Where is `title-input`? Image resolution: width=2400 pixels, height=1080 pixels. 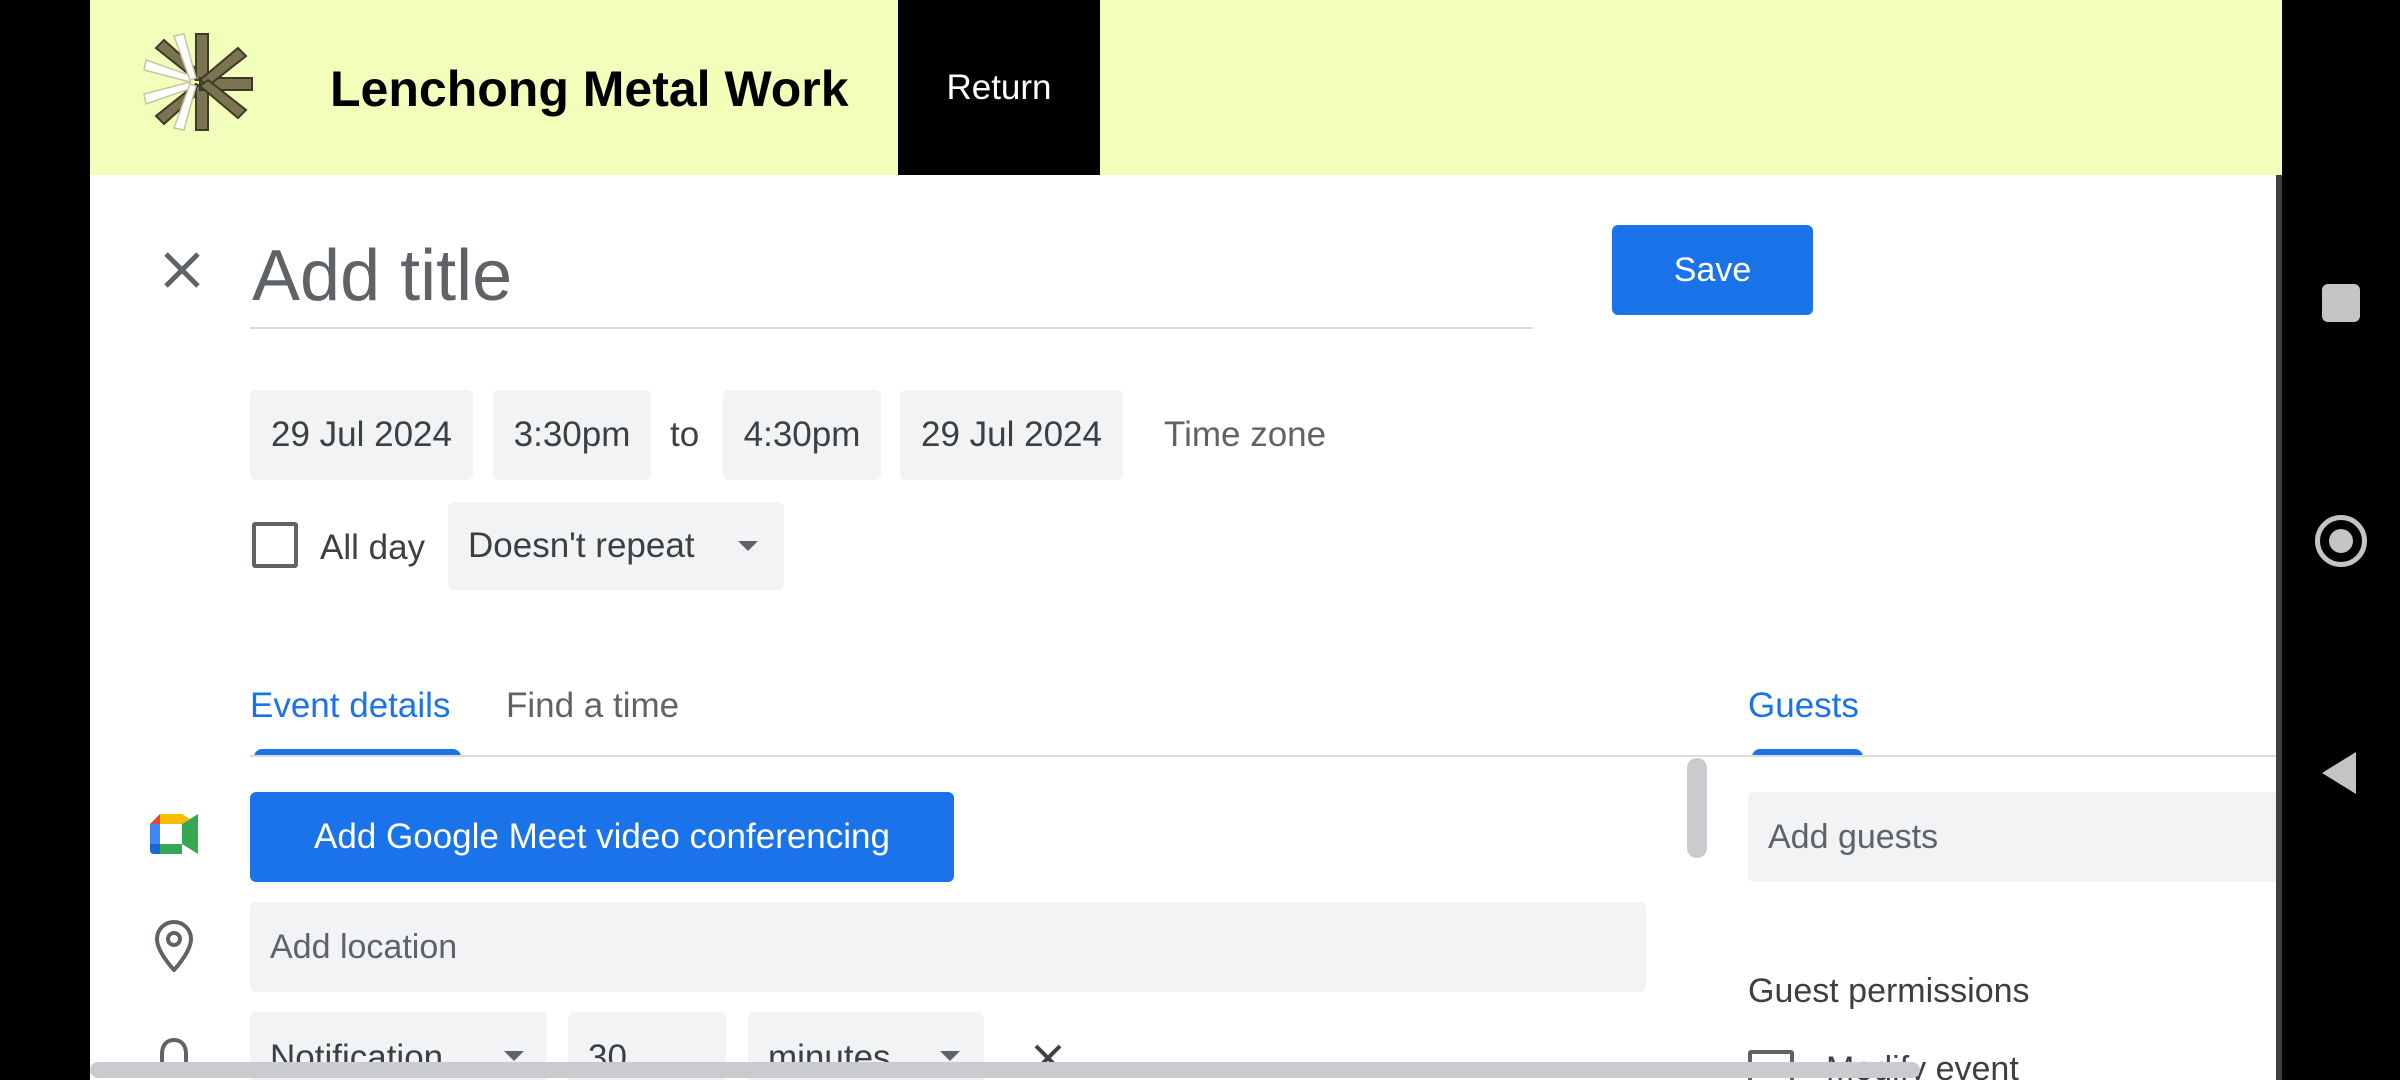
title-input is located at coordinates (891, 277).